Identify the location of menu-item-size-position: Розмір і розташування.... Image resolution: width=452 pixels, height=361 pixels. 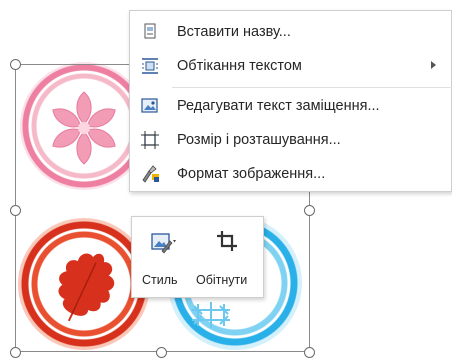
(291, 140).